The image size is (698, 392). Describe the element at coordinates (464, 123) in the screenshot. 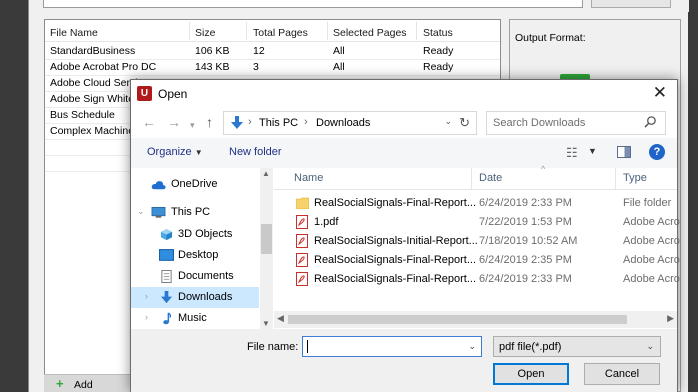

I see `refresh-icon: ↻` at that location.